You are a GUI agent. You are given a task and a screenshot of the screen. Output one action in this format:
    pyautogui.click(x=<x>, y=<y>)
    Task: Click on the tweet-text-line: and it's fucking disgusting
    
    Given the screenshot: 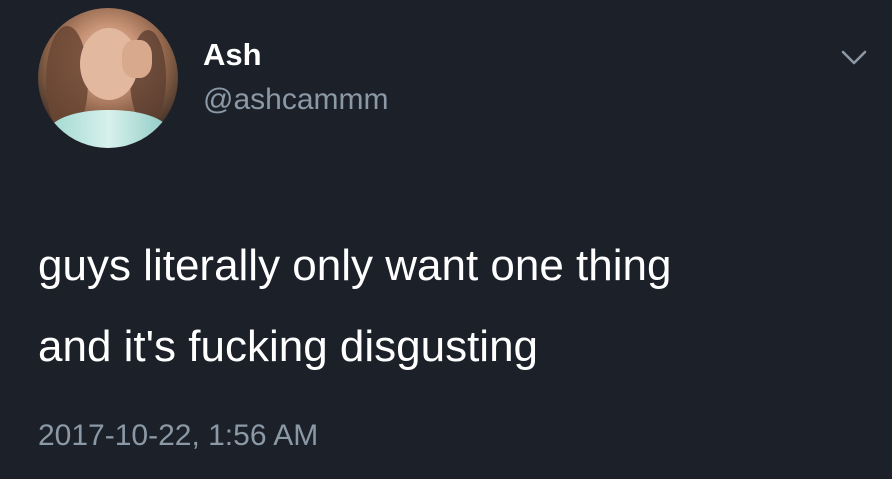 What is the action you would take?
    pyautogui.click(x=288, y=346)
    